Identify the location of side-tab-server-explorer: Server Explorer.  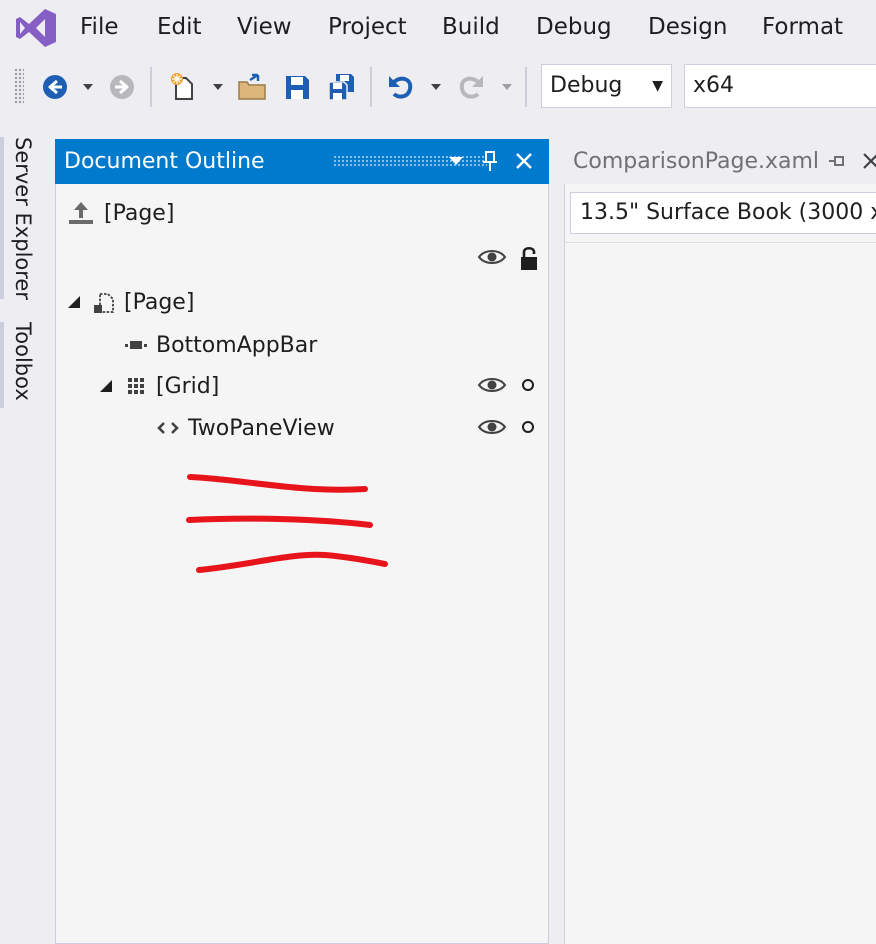
(18, 218).